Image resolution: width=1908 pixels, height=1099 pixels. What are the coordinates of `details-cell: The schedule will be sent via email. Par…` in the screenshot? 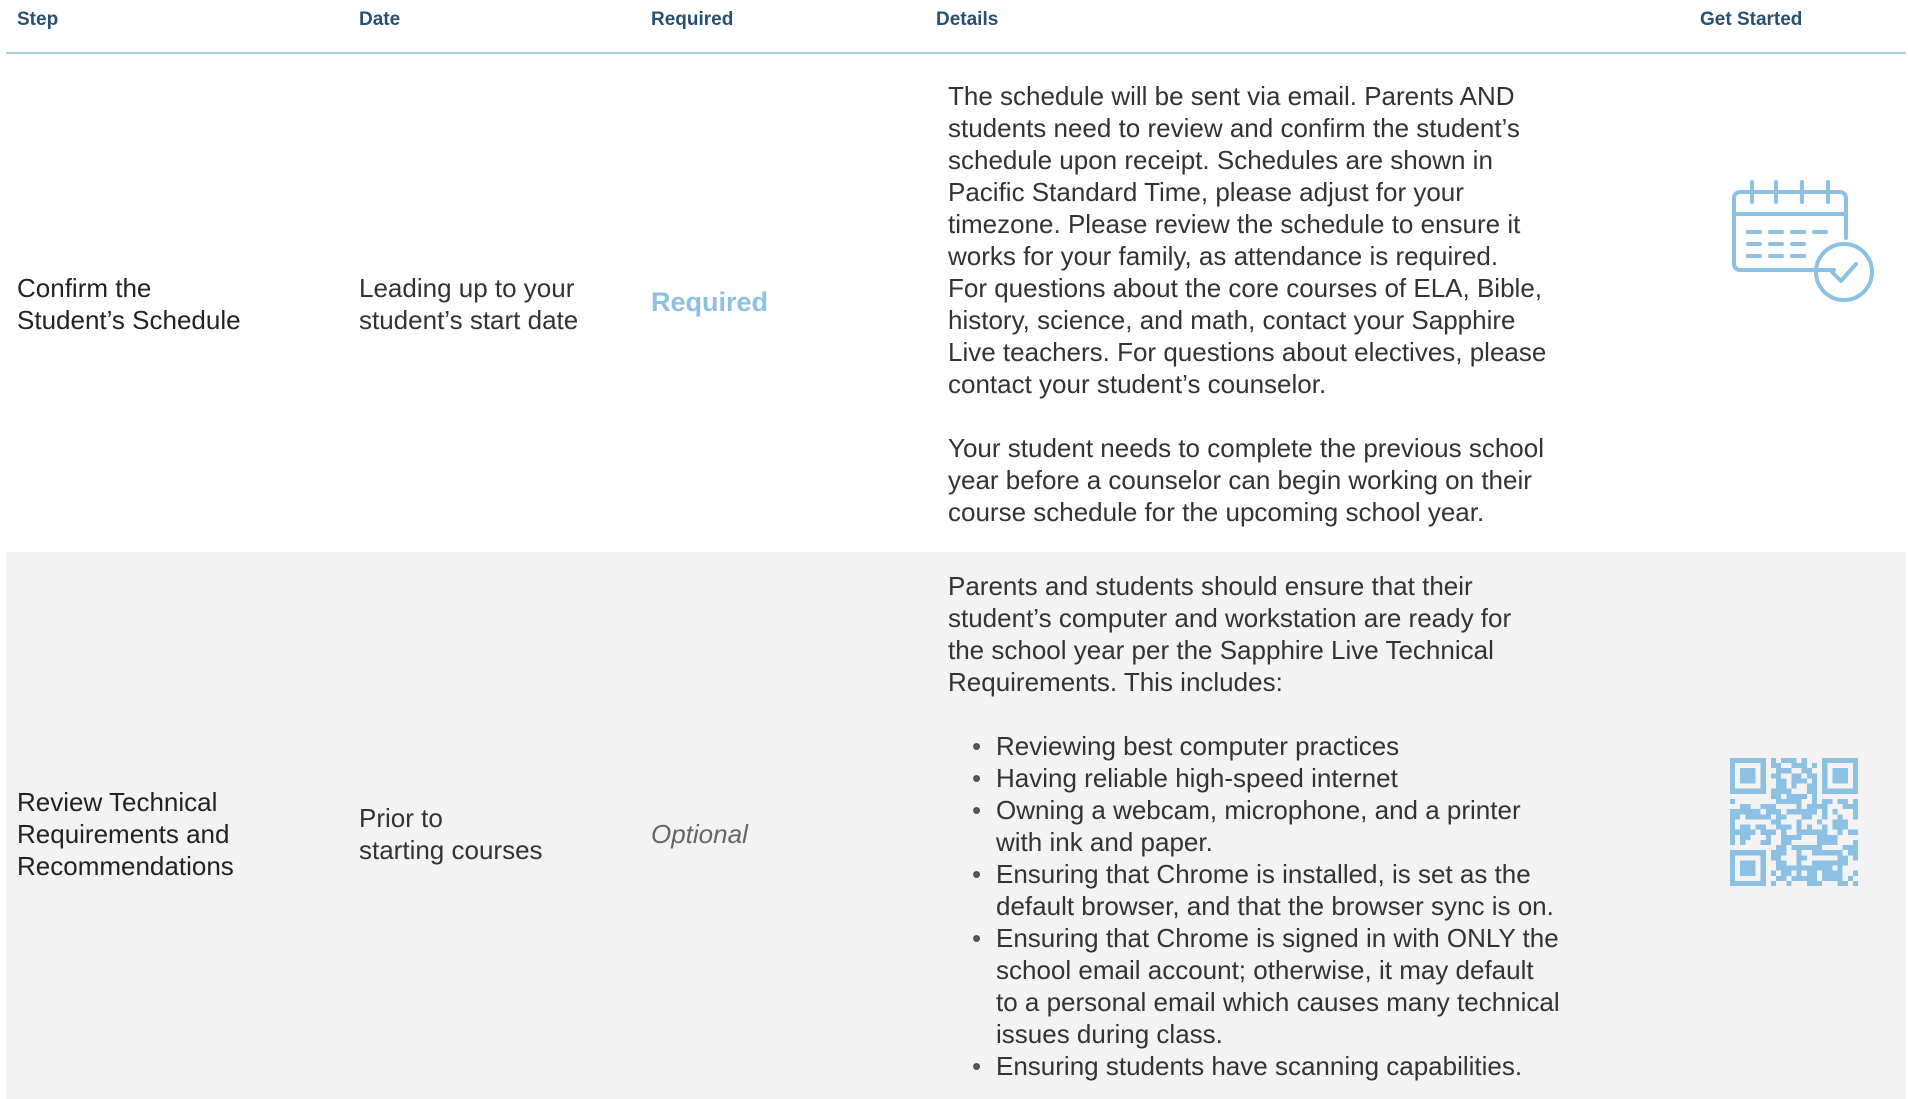 It's located at (1283, 304).